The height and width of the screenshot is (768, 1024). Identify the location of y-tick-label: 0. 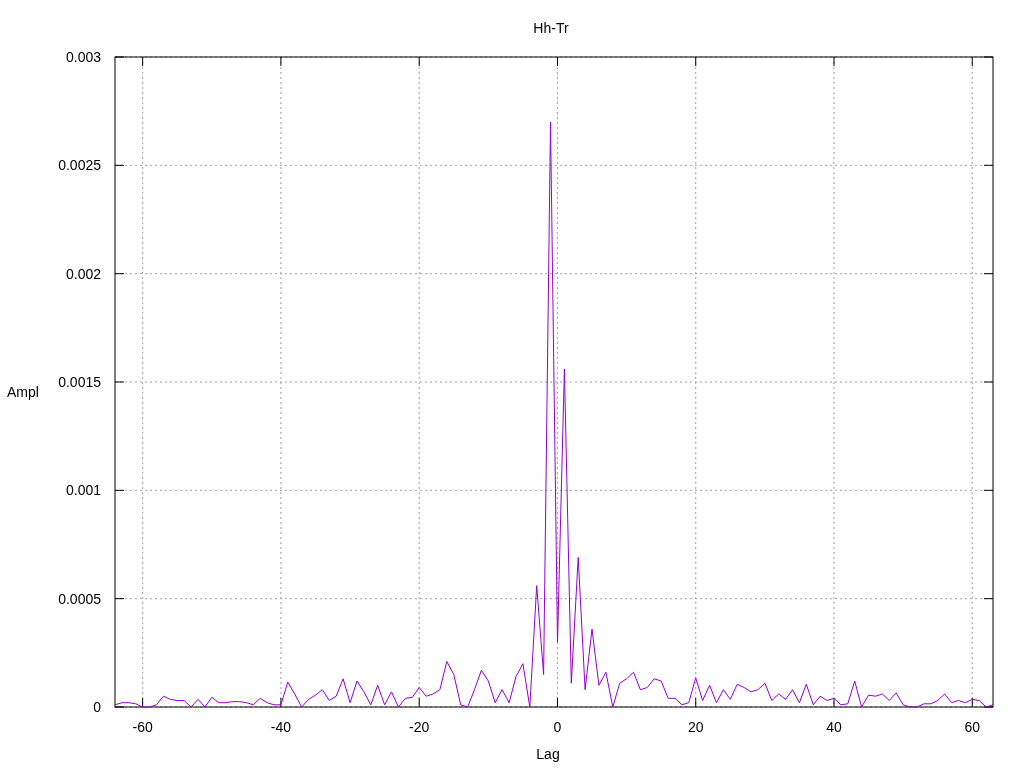
(97, 707).